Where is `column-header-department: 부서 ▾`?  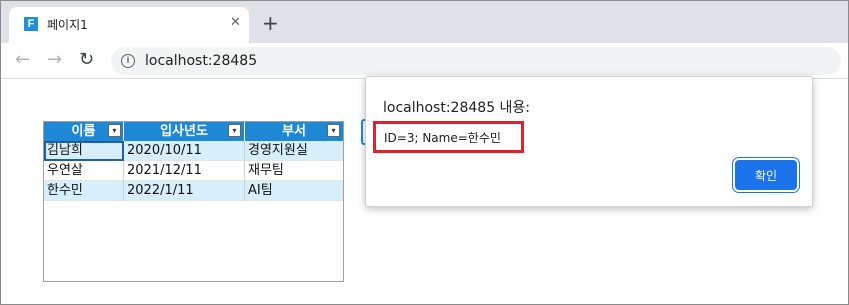 column-header-department: 부서 ▾ is located at coordinates (294, 131).